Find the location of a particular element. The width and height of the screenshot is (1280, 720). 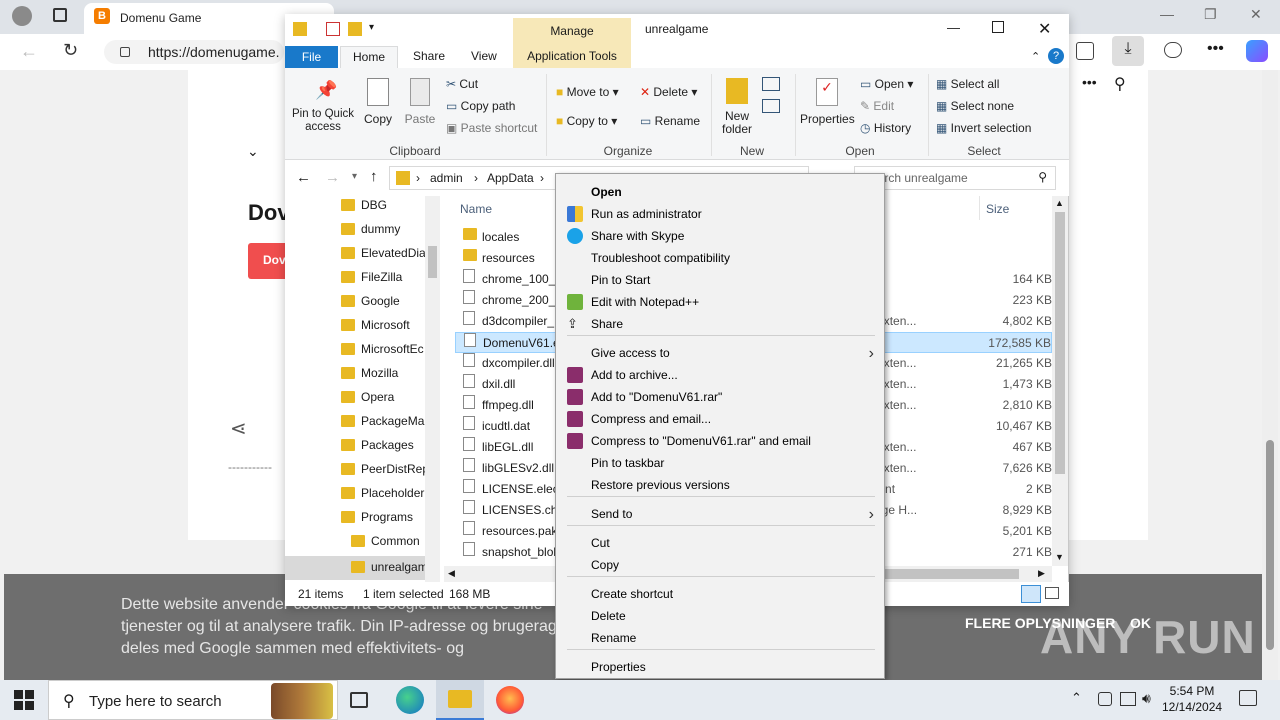

page-scrollbar is located at coordinates (1270, 375).